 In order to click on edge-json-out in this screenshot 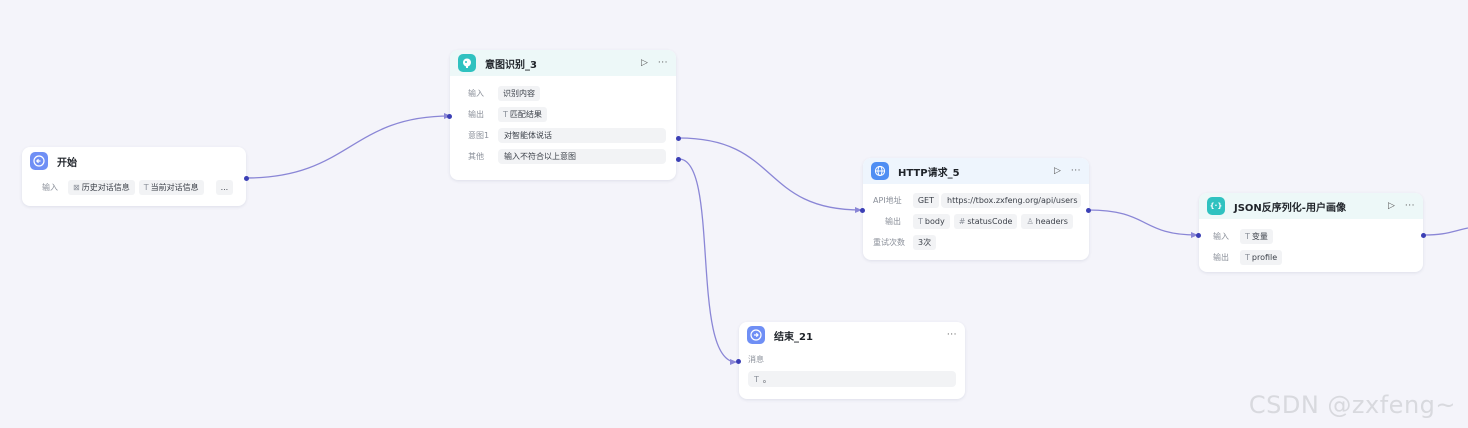, I will do `click(1445, 231)`.